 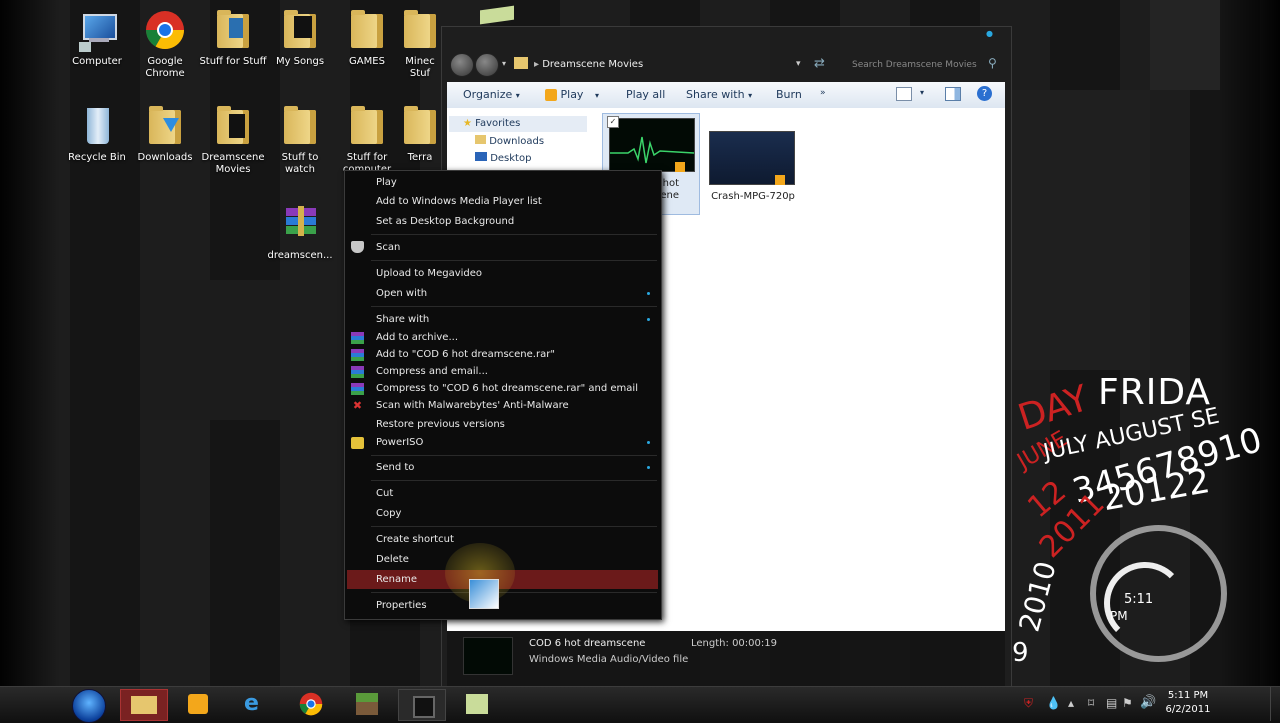 I want to click on folder-icon, so click(x=420, y=126).